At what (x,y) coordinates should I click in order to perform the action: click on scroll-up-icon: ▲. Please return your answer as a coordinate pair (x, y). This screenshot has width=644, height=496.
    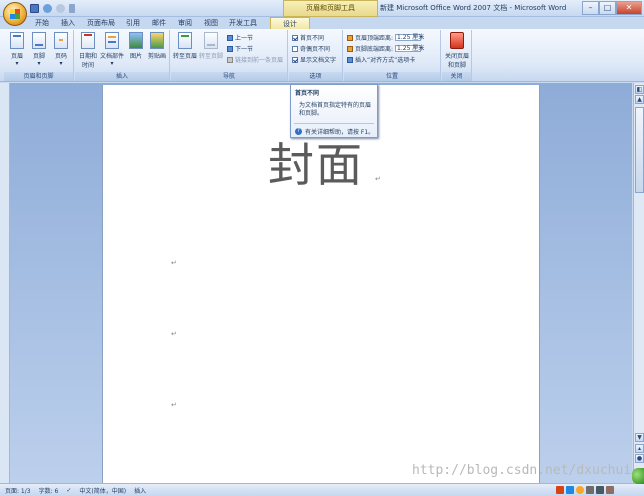
    Looking at the image, I should click on (639, 99).